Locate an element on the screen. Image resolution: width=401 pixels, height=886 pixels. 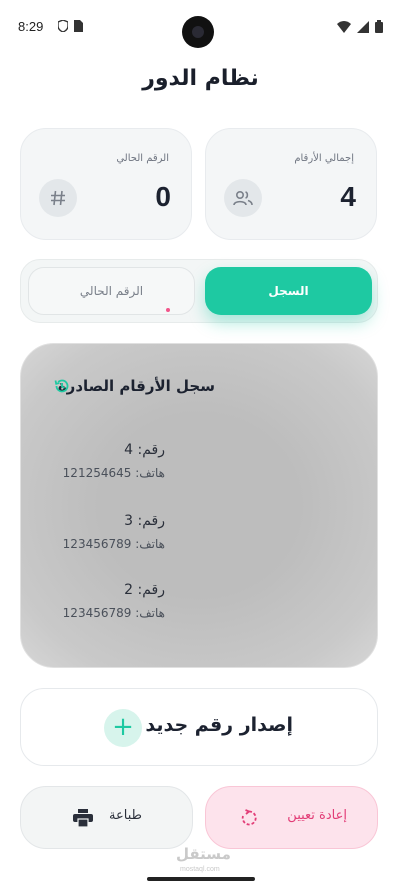
tab-bar: السجل الرقم الحالي is located at coordinates (199, 291).